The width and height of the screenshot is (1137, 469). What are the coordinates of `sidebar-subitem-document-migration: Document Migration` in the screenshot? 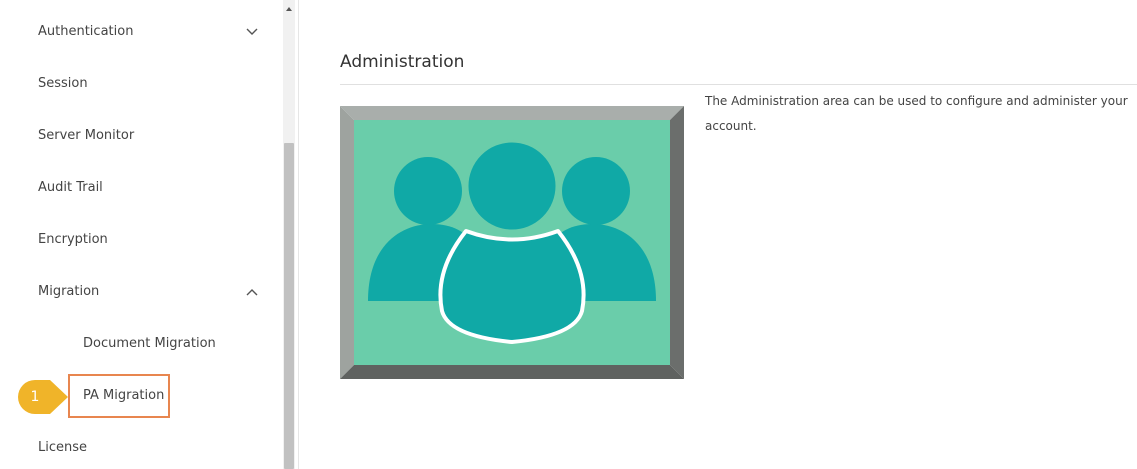 It's located at (149, 344).